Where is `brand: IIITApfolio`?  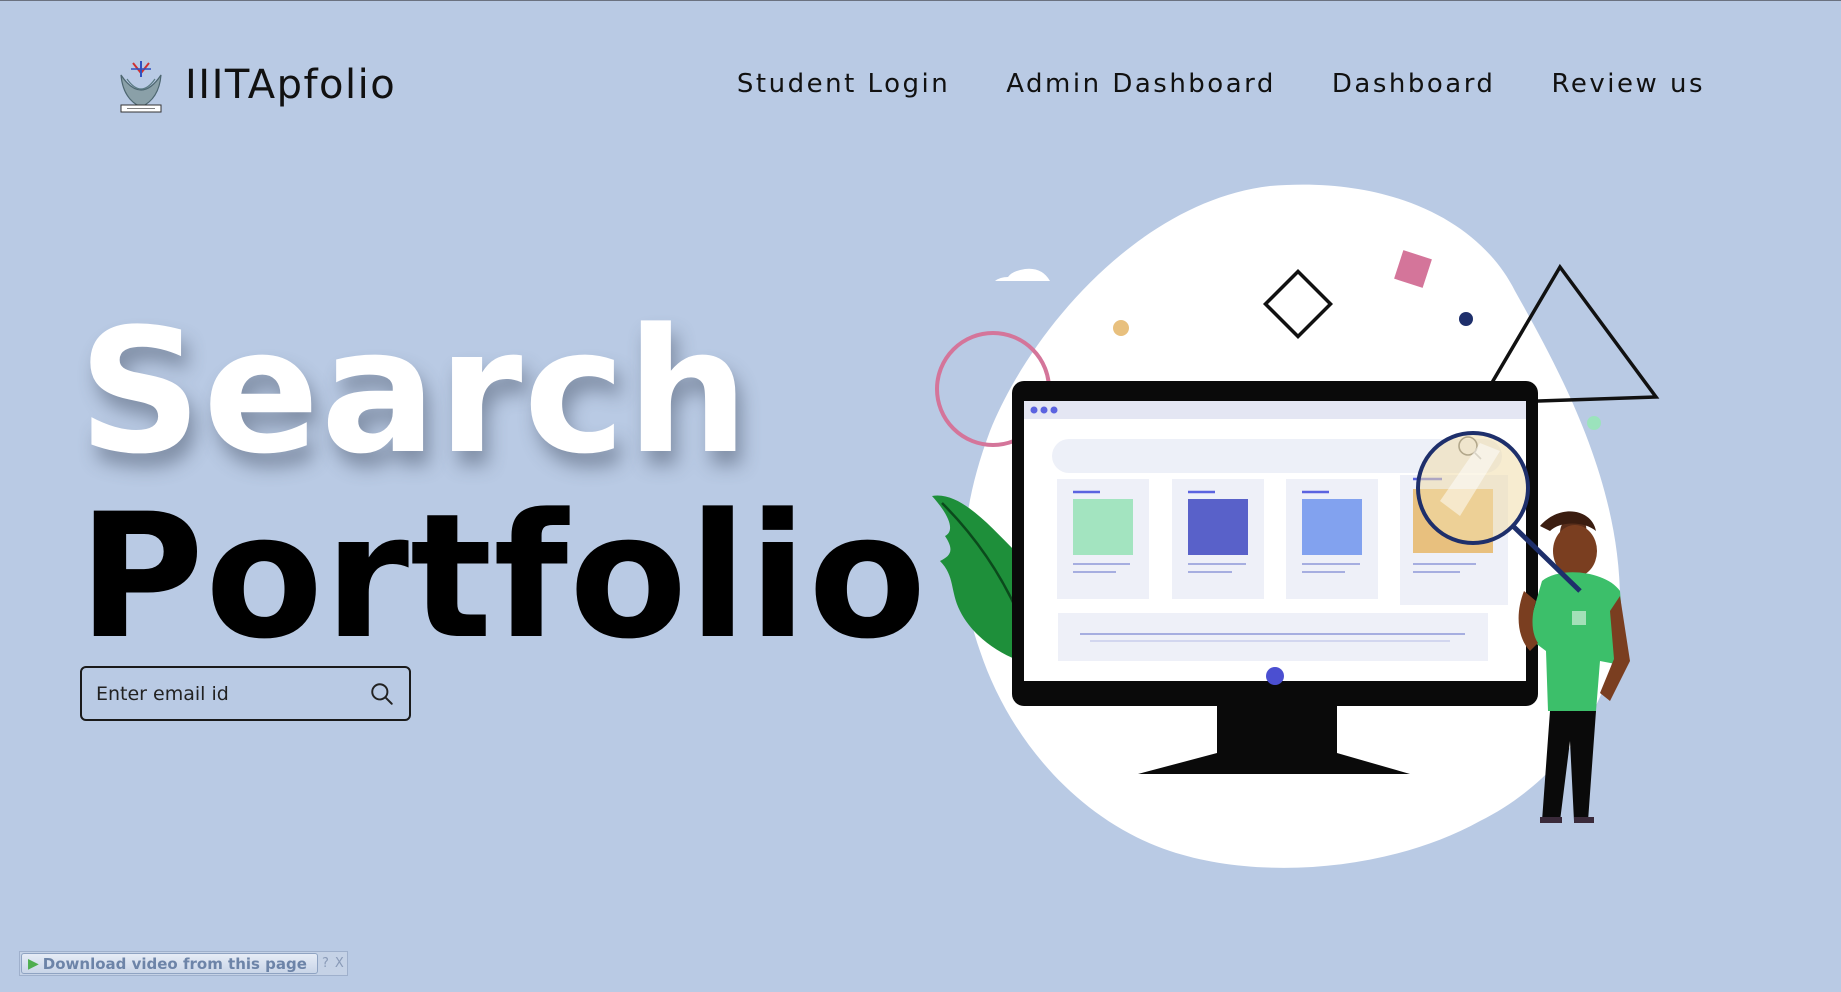
brand: IIITApfolio is located at coordinates (254, 85).